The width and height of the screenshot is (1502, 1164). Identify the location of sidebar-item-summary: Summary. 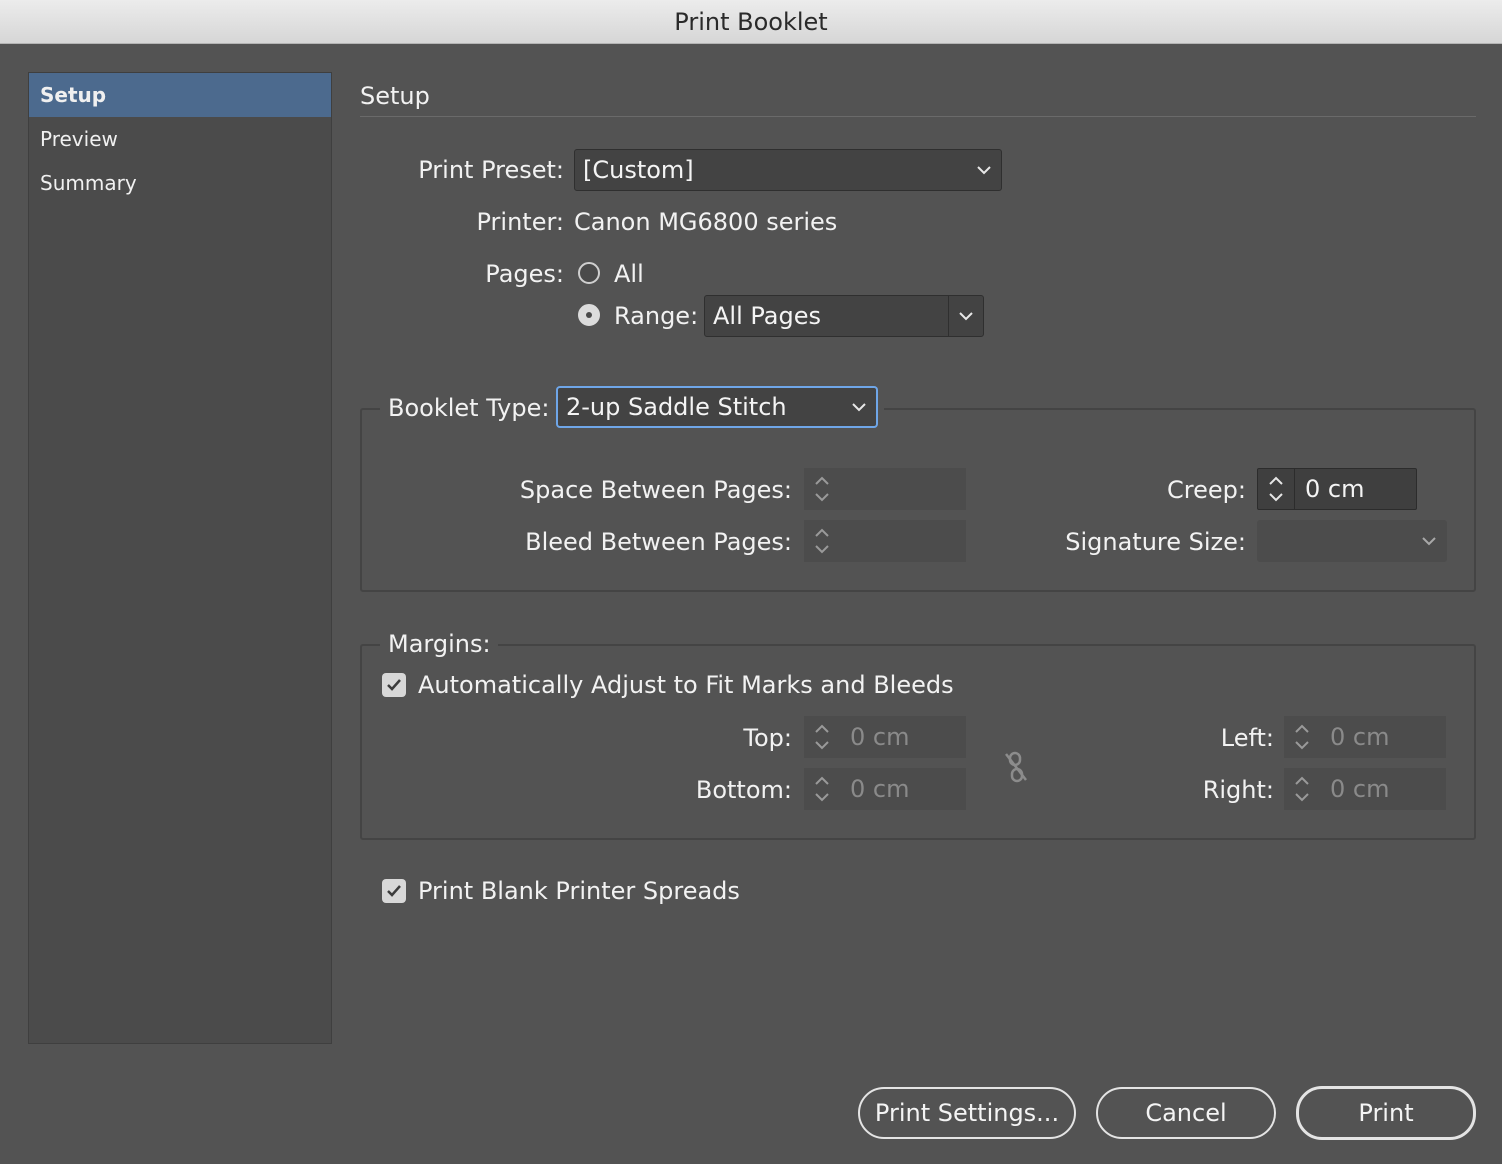
(180, 183).